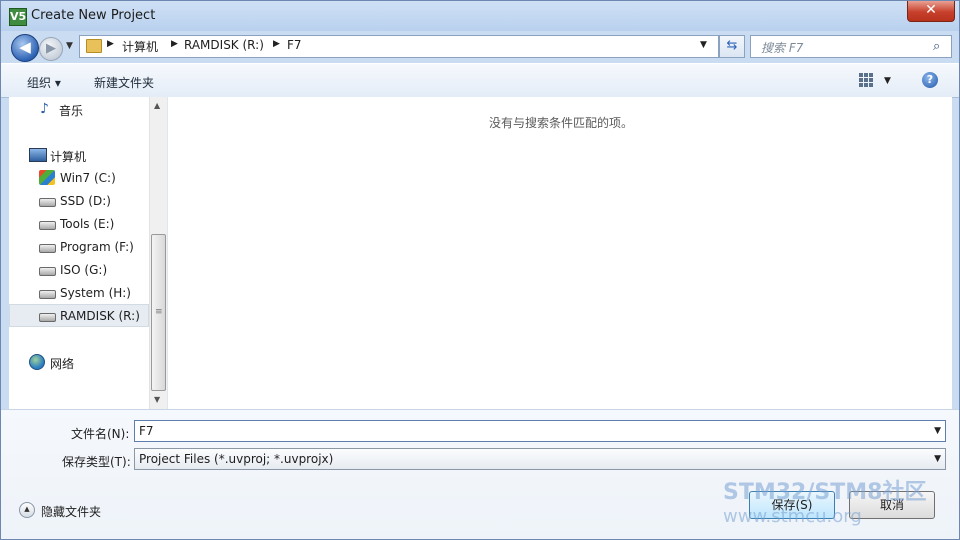  What do you see at coordinates (157, 399) in the screenshot?
I see `scroll-down-icon: ▼` at bounding box center [157, 399].